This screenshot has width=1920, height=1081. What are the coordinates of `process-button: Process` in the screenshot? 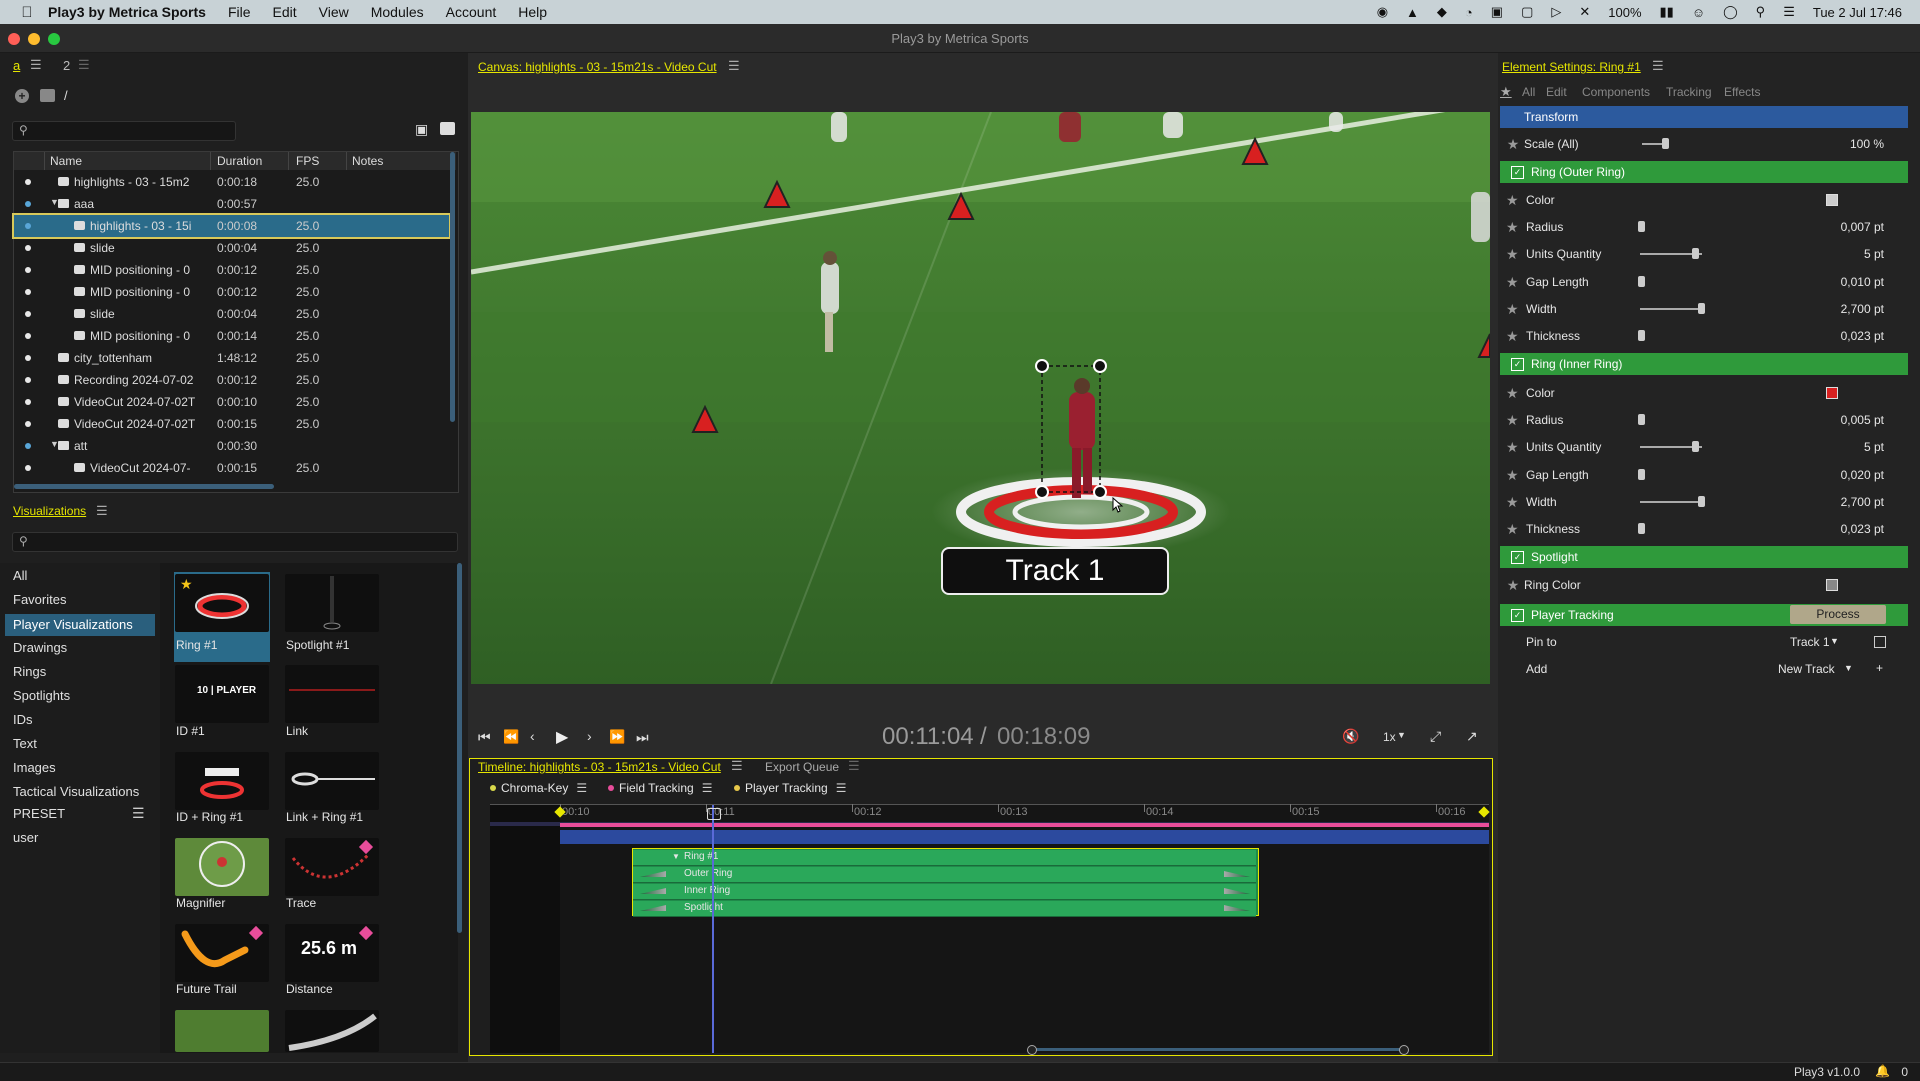 It's located at (1838, 614).